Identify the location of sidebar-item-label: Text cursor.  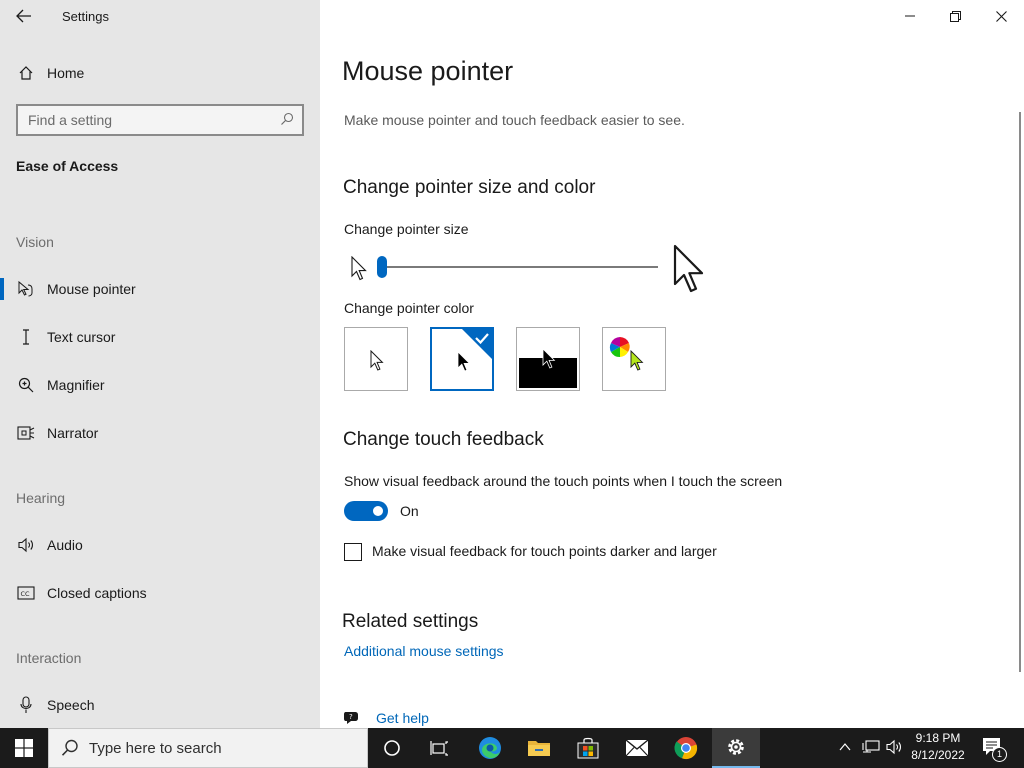
(81, 337).